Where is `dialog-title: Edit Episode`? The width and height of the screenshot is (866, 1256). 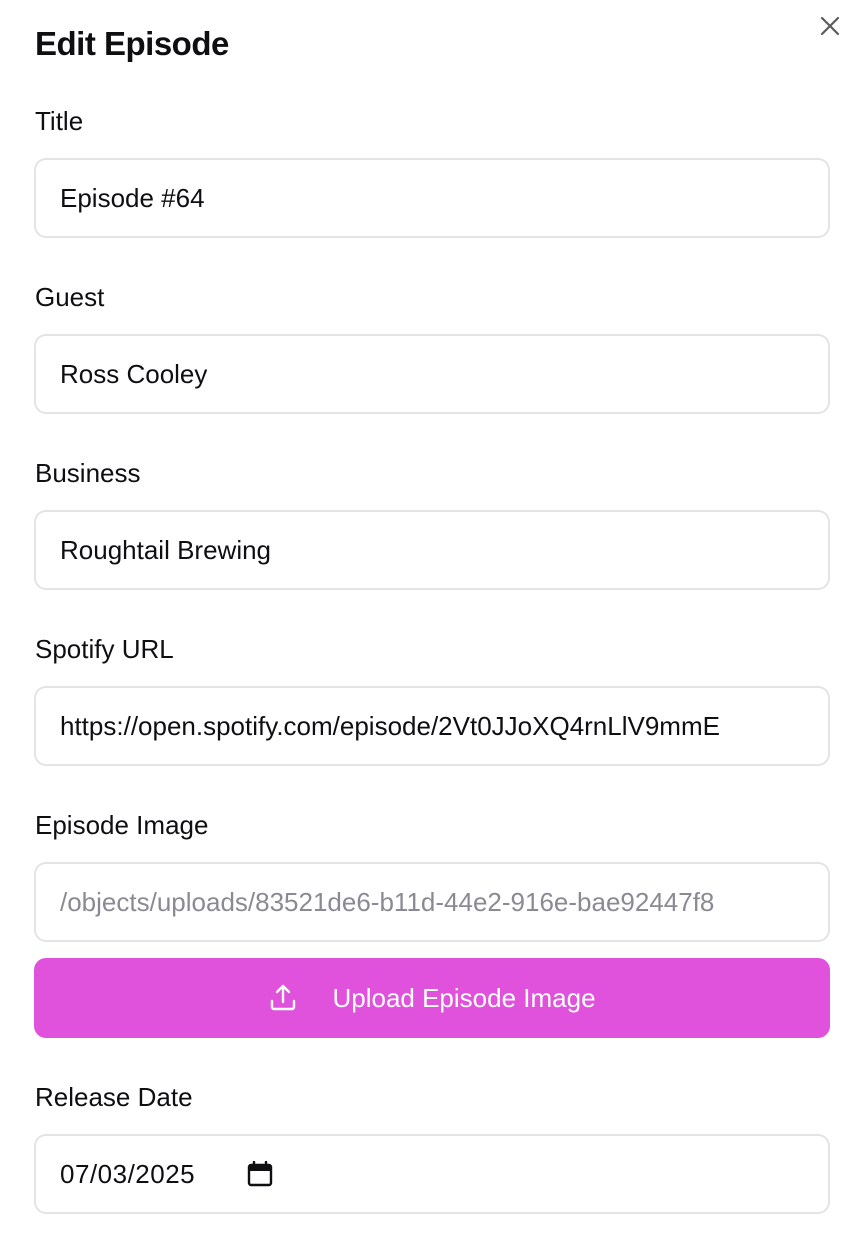 dialog-title: Edit Episode is located at coordinates (132, 43).